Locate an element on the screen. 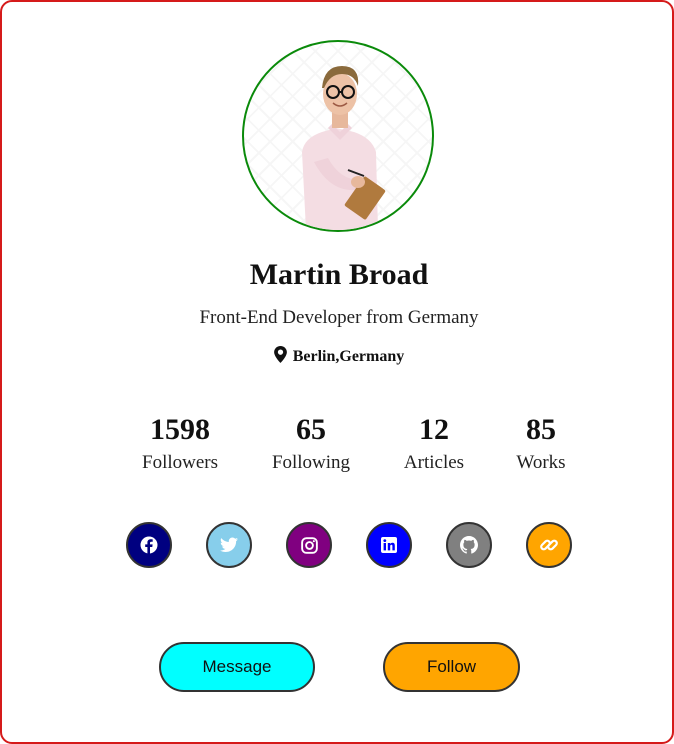  stat-value: 85 is located at coordinates (541, 429).